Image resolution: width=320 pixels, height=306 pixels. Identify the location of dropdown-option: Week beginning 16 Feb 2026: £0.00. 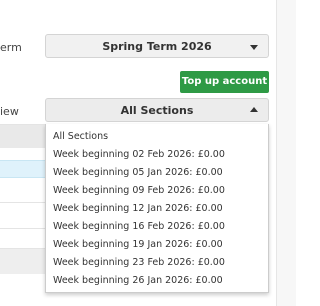
(157, 227).